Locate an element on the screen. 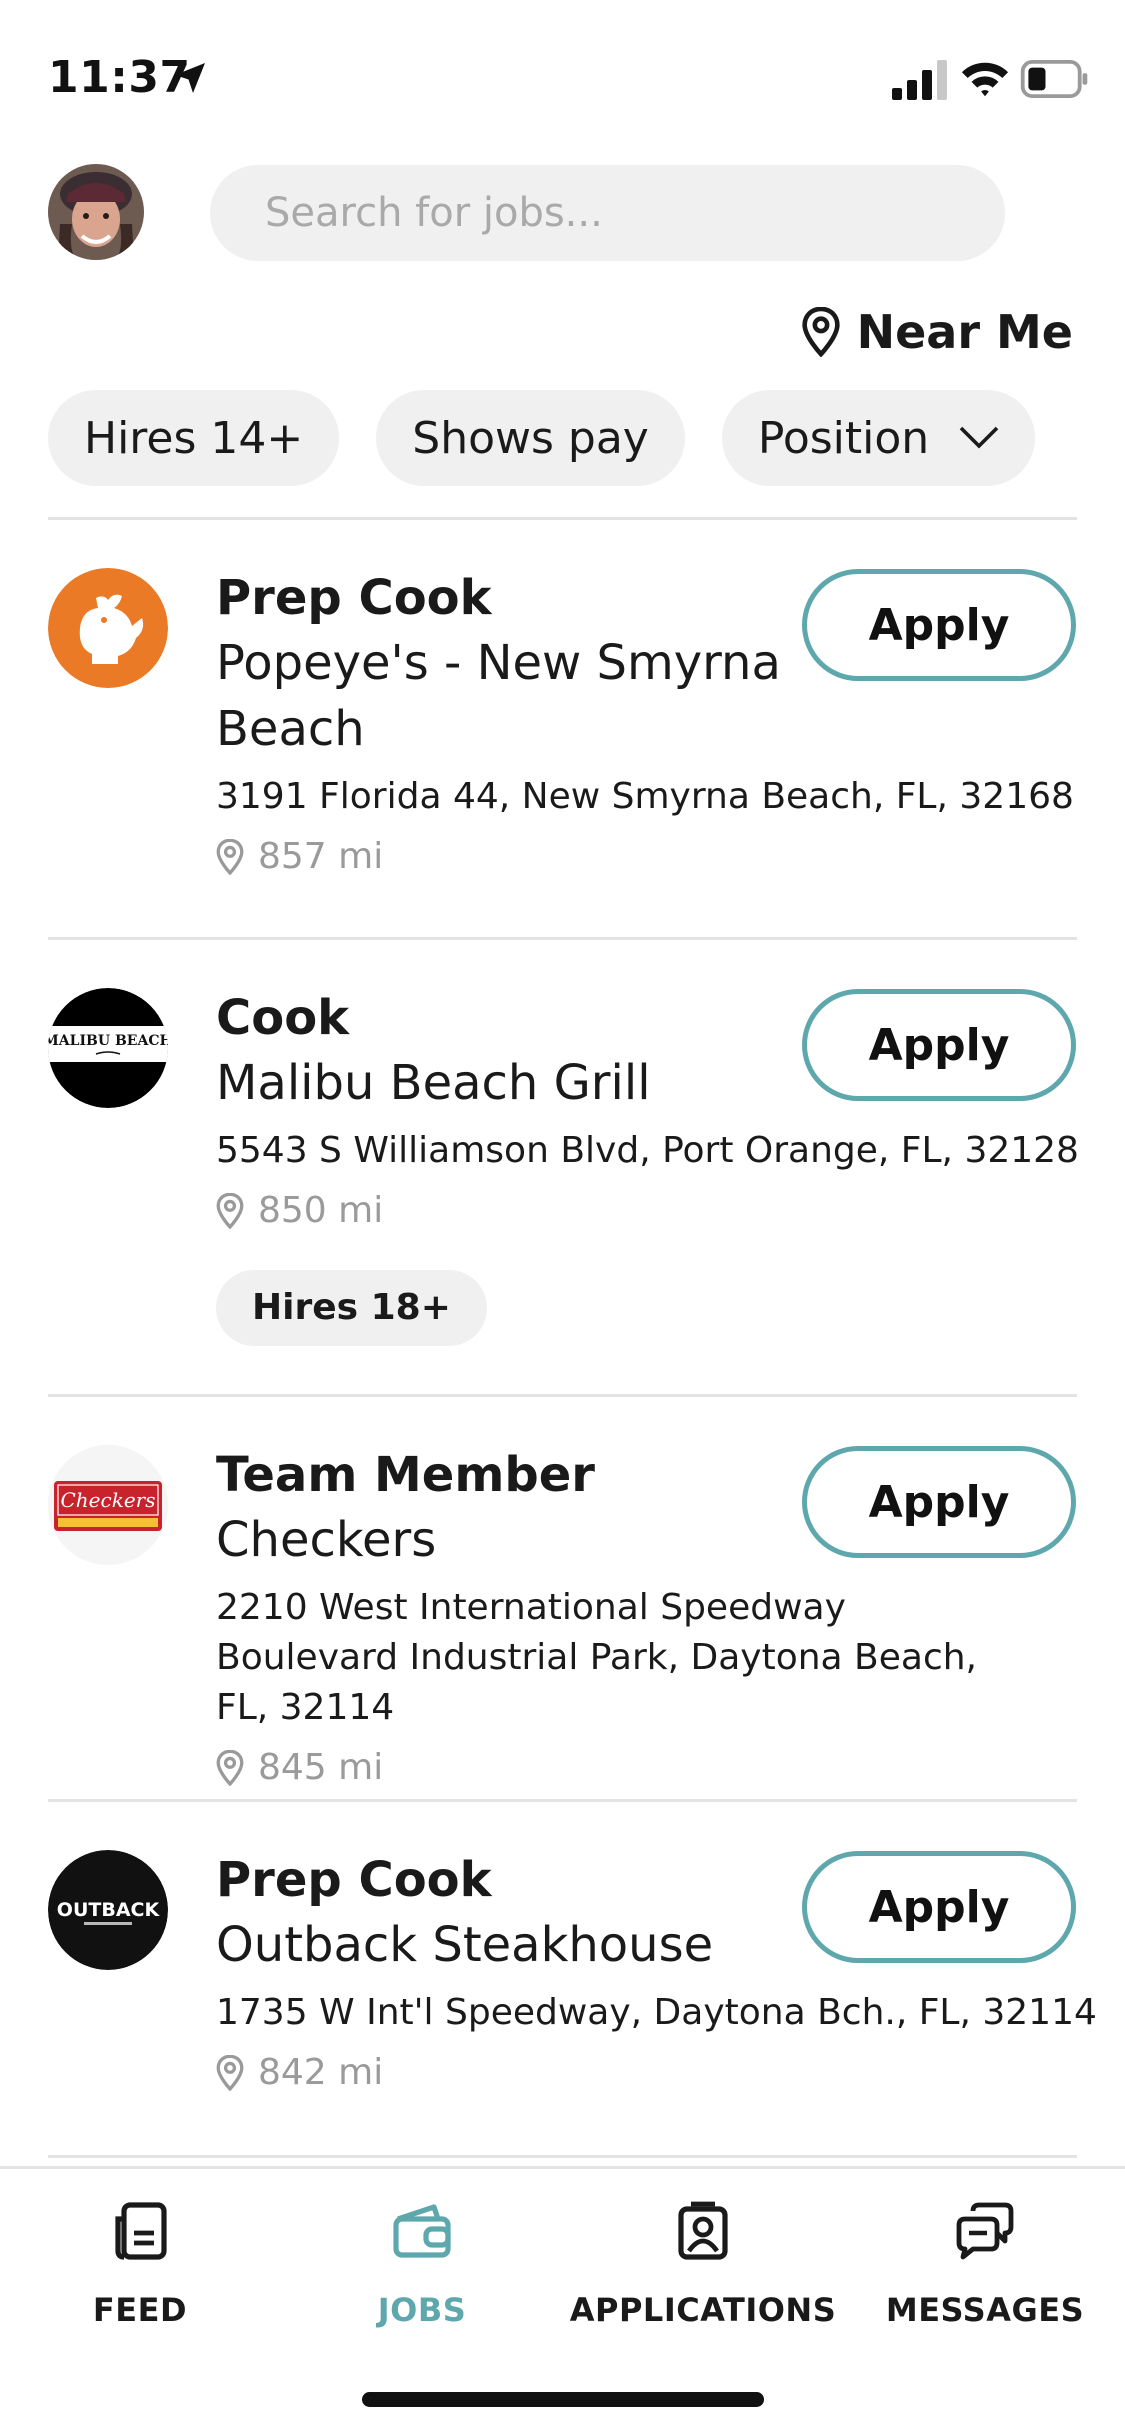 The image size is (1125, 2436). search-bar is located at coordinates (607, 213).